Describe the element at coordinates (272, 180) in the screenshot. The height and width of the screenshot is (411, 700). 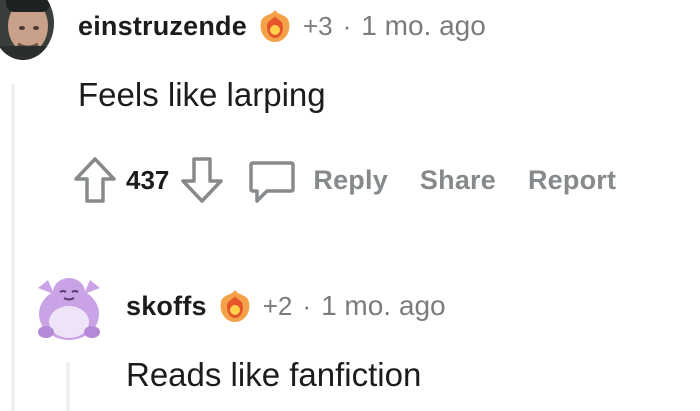
I see `comment-bubble-icon` at that location.